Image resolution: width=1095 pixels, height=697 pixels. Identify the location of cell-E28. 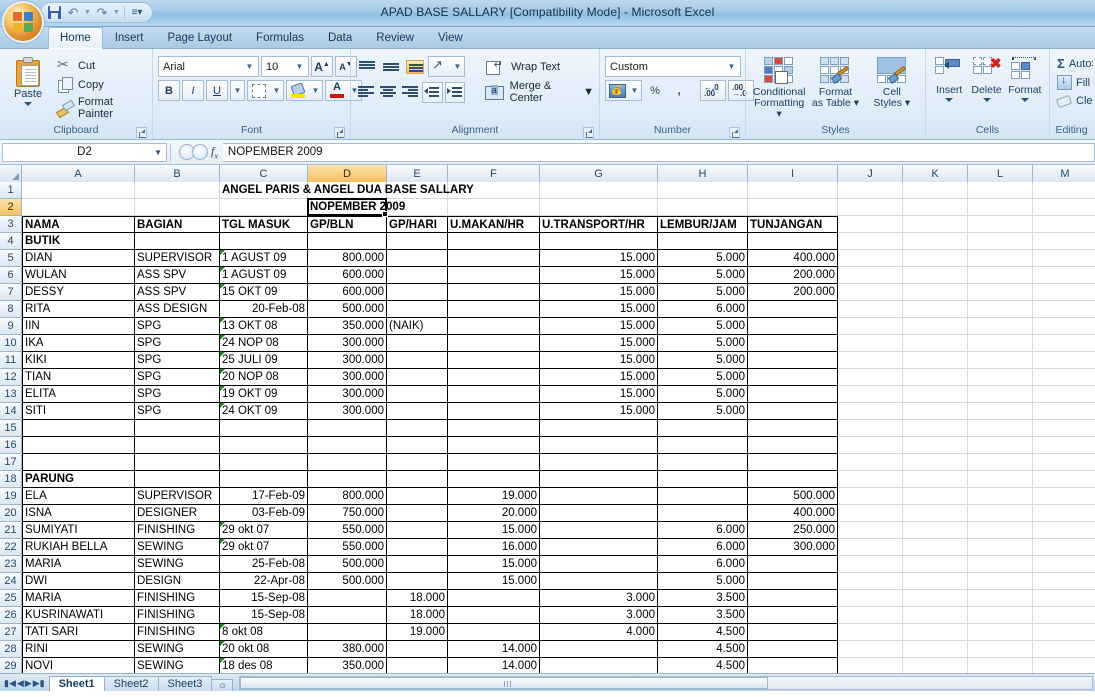
(417, 649).